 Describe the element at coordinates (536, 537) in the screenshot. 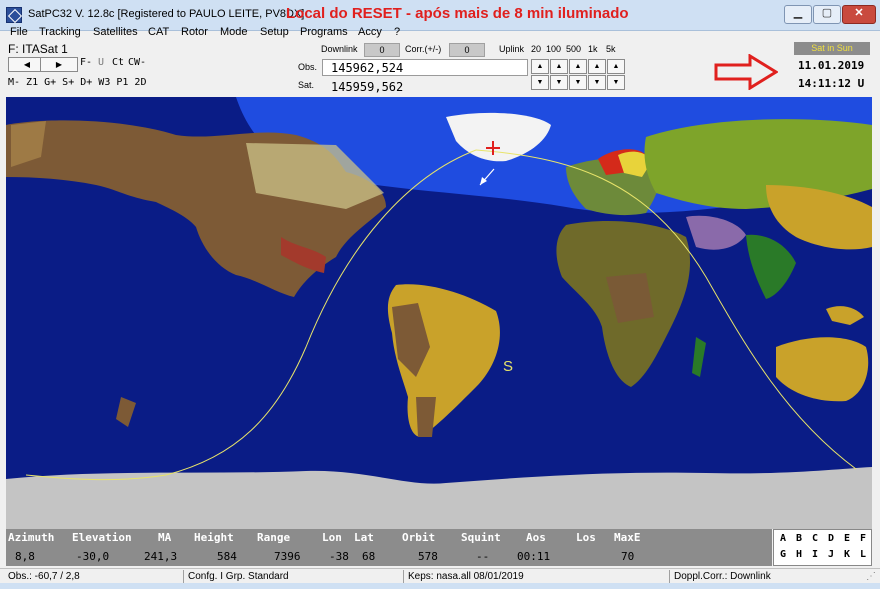

I see `header-aos: Aos` at that location.